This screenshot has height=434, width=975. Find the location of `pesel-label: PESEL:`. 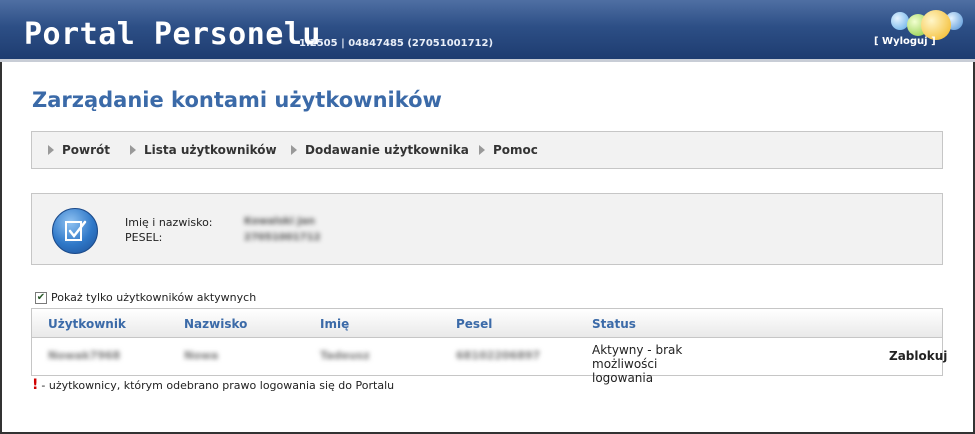

pesel-label: PESEL: is located at coordinates (144, 237).